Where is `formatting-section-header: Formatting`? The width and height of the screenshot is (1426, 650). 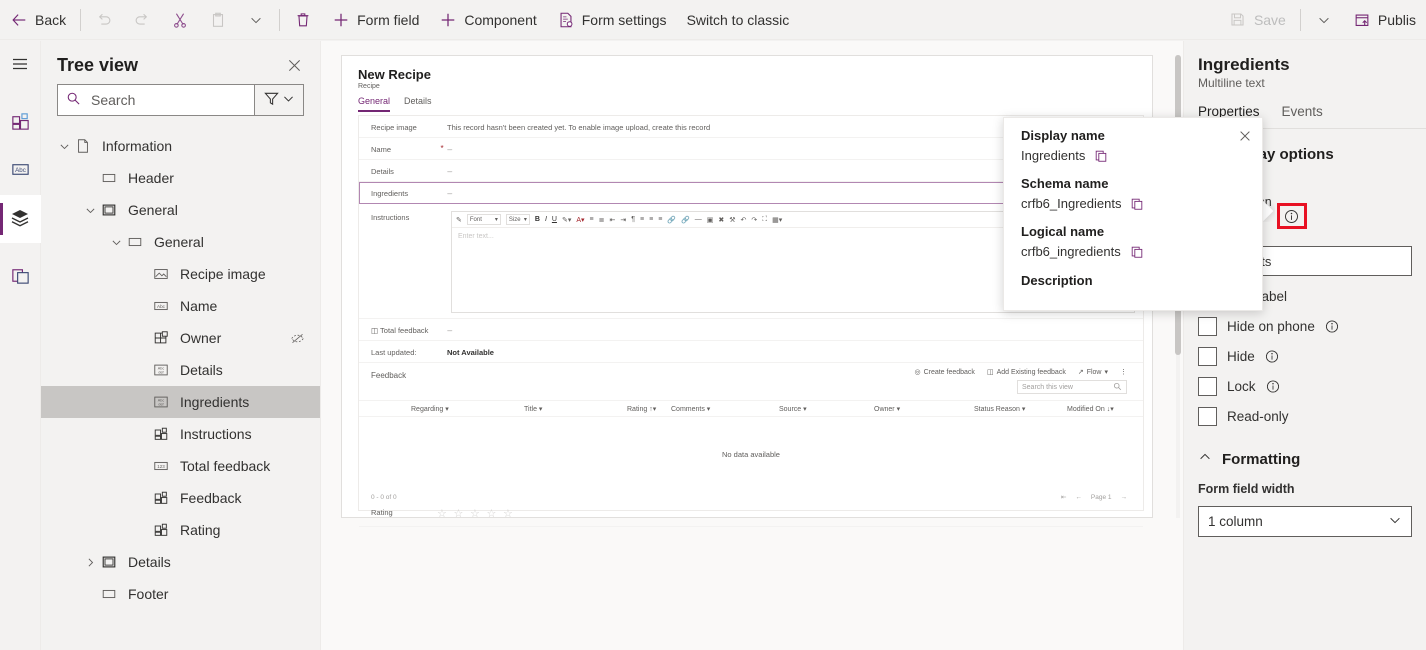
formatting-section-header: Formatting is located at coordinates (1305, 447).